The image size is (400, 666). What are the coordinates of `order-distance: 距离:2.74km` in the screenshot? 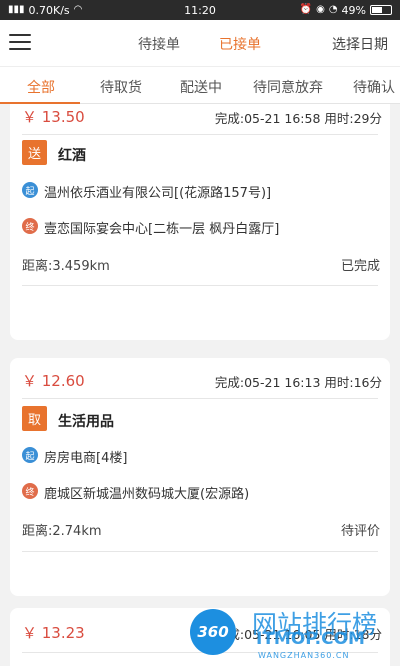 It's located at (62, 531).